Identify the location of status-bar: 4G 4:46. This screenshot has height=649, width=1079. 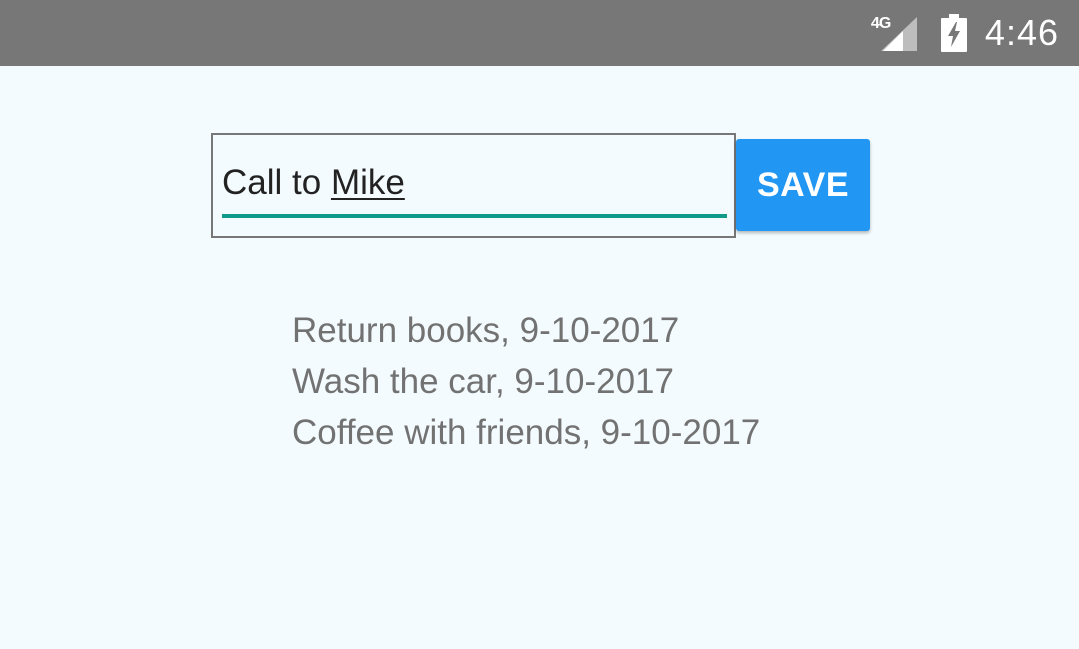
(539, 33).